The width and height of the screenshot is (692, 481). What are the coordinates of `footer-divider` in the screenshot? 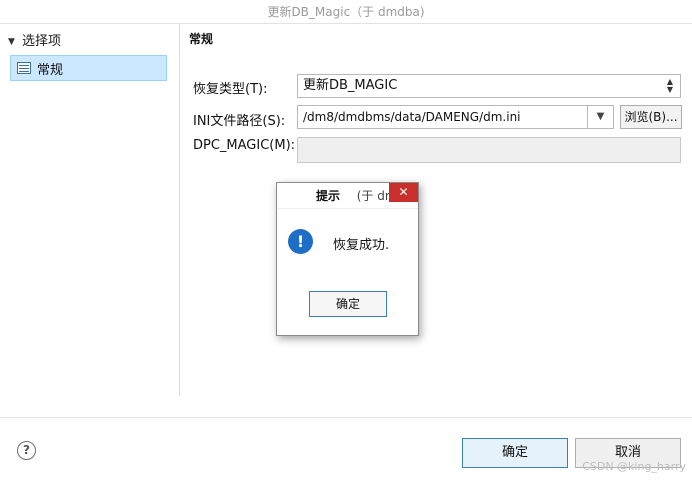 It's located at (346, 417).